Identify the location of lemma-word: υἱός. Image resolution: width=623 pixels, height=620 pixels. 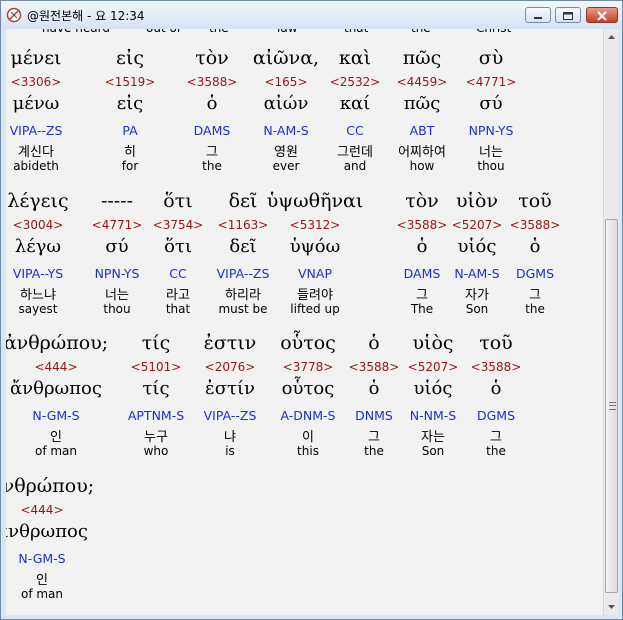
(477, 246).